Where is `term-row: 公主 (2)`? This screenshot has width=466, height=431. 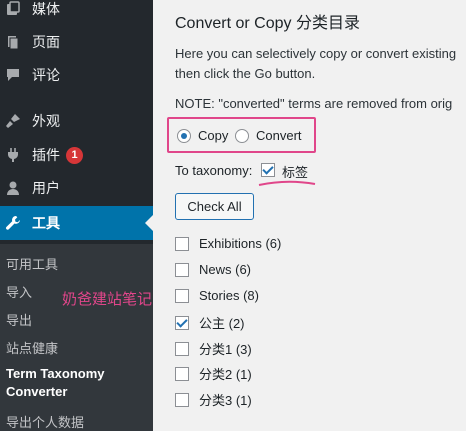
term-row: 公主 (2) is located at coordinates (210, 322).